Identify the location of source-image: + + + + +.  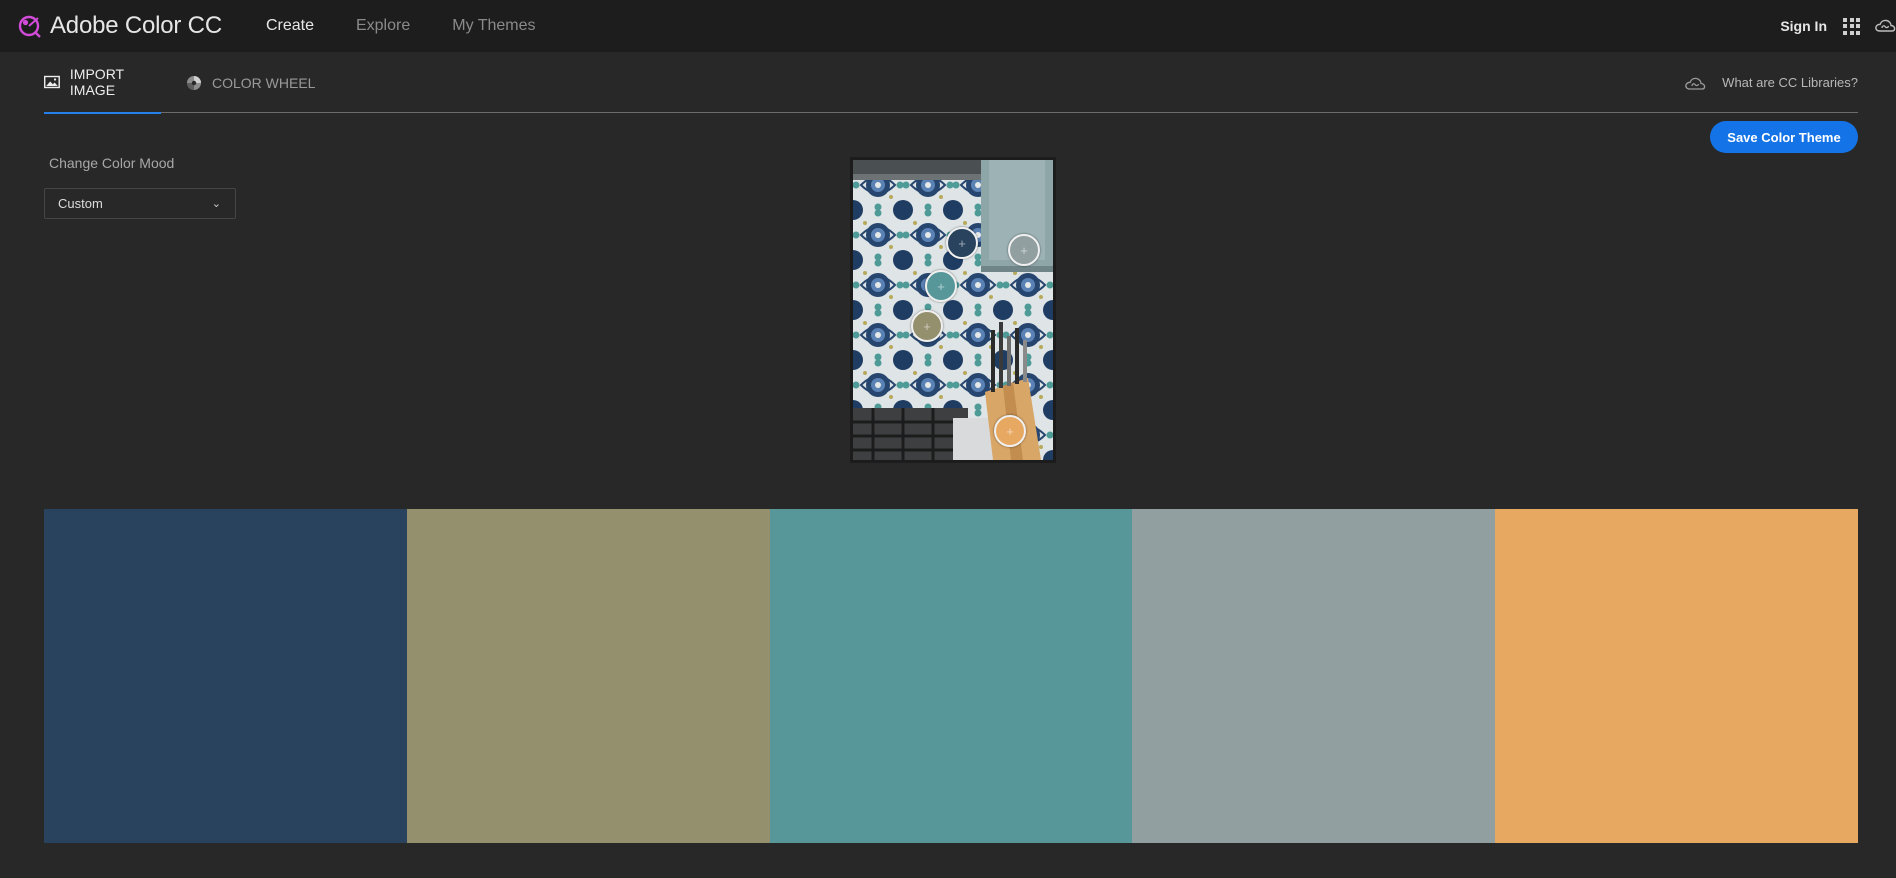
(953, 310).